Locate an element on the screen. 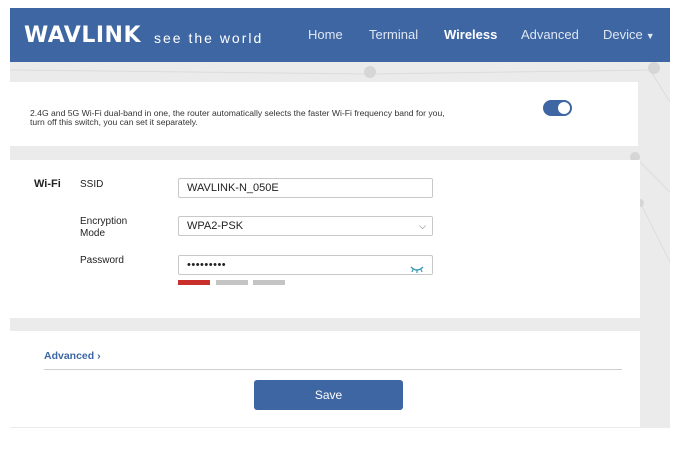 The width and height of the screenshot is (677, 459). password-value: ••••••••• is located at coordinates (207, 265).